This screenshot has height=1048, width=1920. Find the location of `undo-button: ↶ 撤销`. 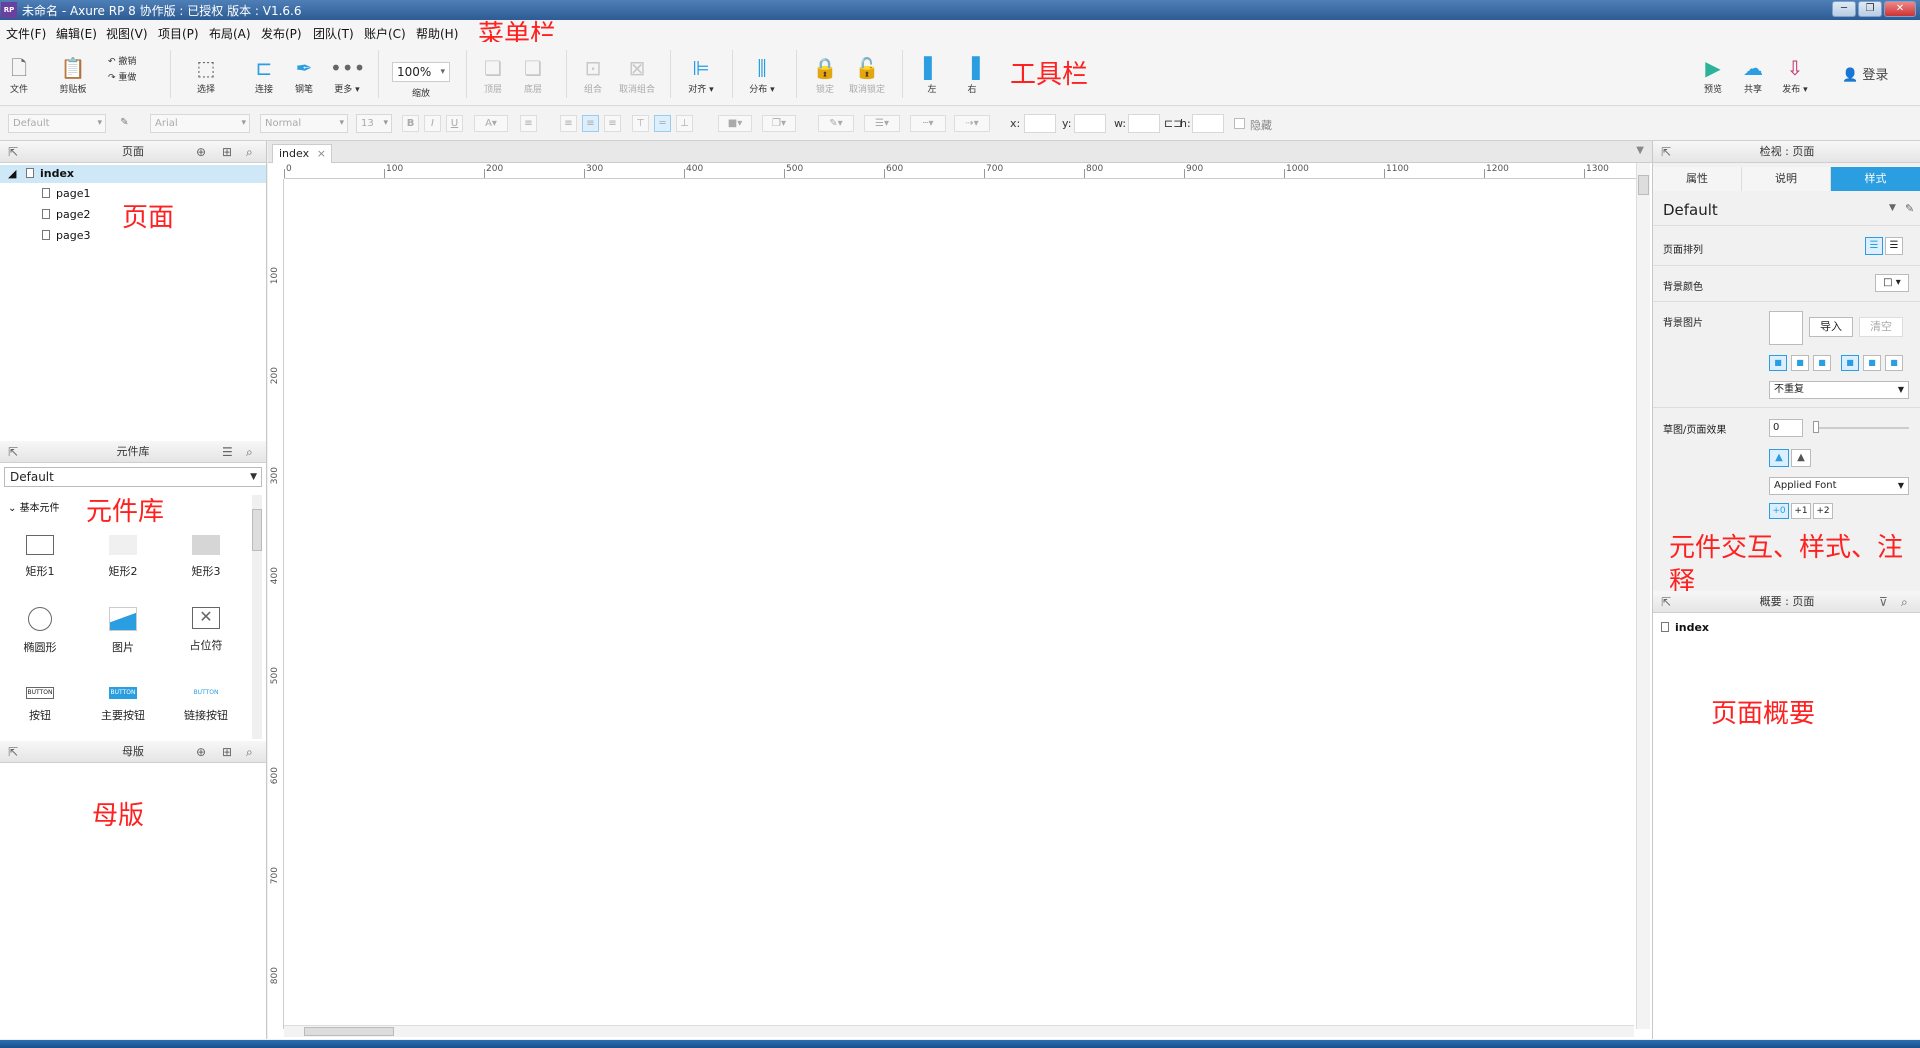

undo-button: ↶ 撤销 is located at coordinates (128, 60).